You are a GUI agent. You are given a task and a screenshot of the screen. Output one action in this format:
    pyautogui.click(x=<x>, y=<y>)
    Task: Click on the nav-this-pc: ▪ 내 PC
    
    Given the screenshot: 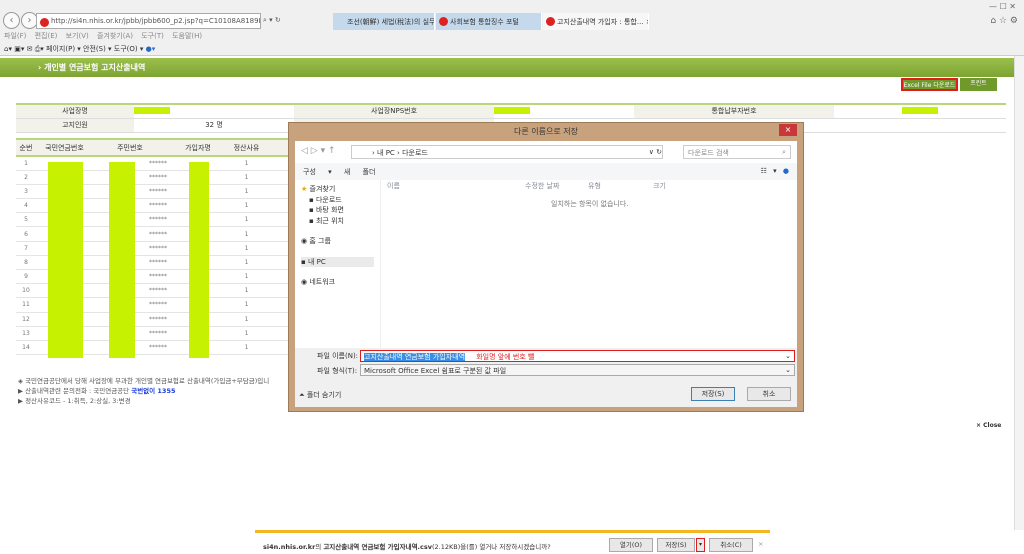 What is the action you would take?
    pyautogui.click(x=337, y=261)
    